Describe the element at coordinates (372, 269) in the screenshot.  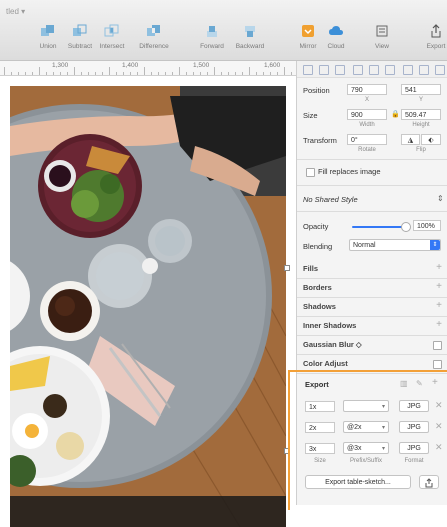
I see `section-fills: Fills +` at that location.